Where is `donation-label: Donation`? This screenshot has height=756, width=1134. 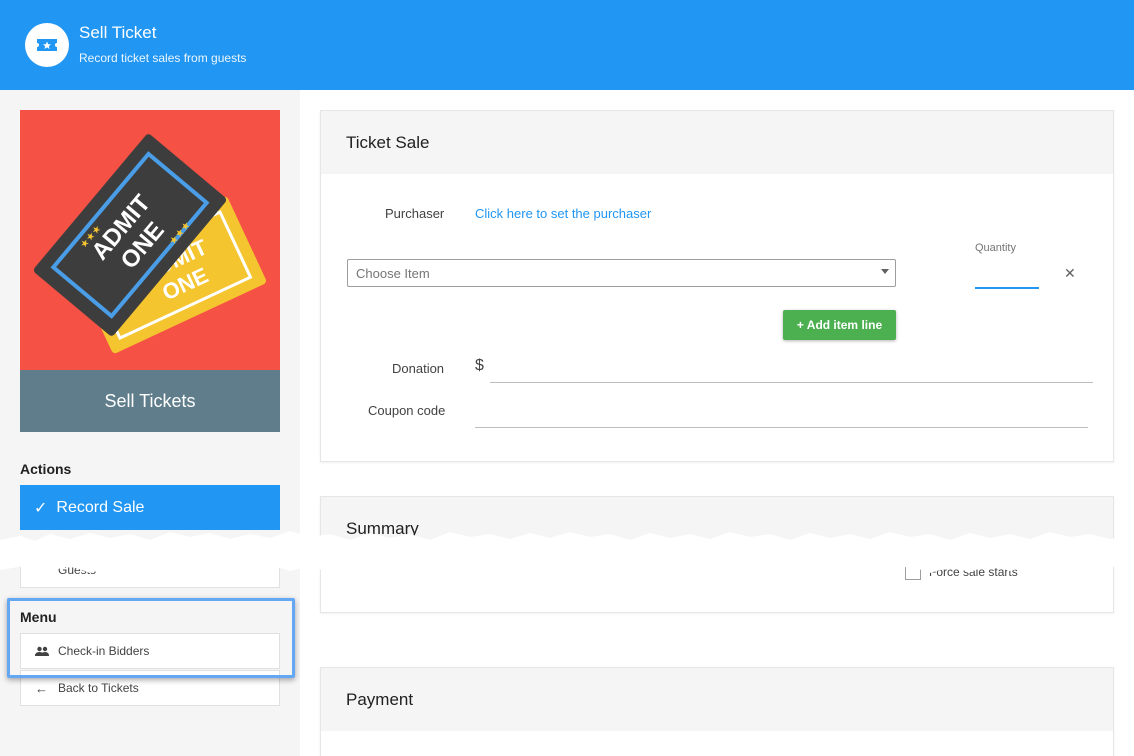 donation-label: Donation is located at coordinates (418, 368).